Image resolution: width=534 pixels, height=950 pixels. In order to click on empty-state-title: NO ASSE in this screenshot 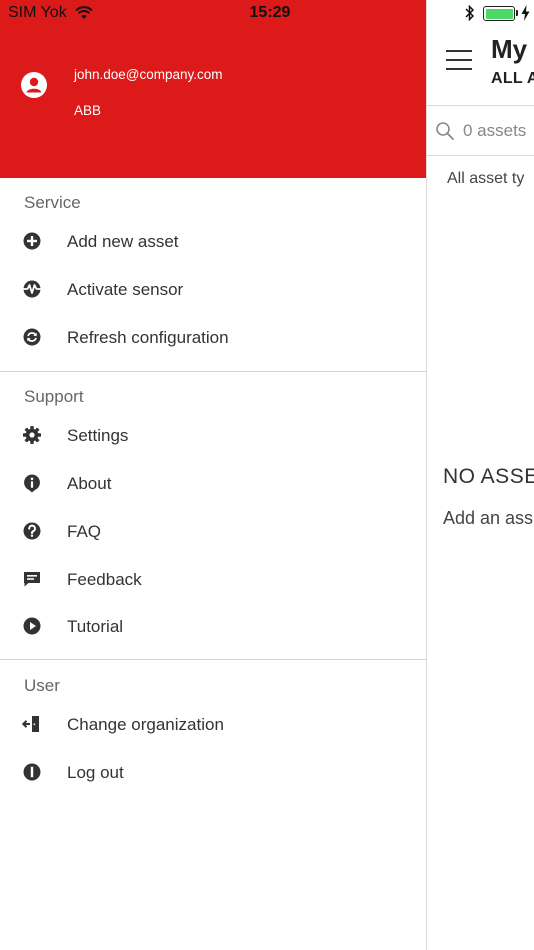, I will do `click(488, 476)`.